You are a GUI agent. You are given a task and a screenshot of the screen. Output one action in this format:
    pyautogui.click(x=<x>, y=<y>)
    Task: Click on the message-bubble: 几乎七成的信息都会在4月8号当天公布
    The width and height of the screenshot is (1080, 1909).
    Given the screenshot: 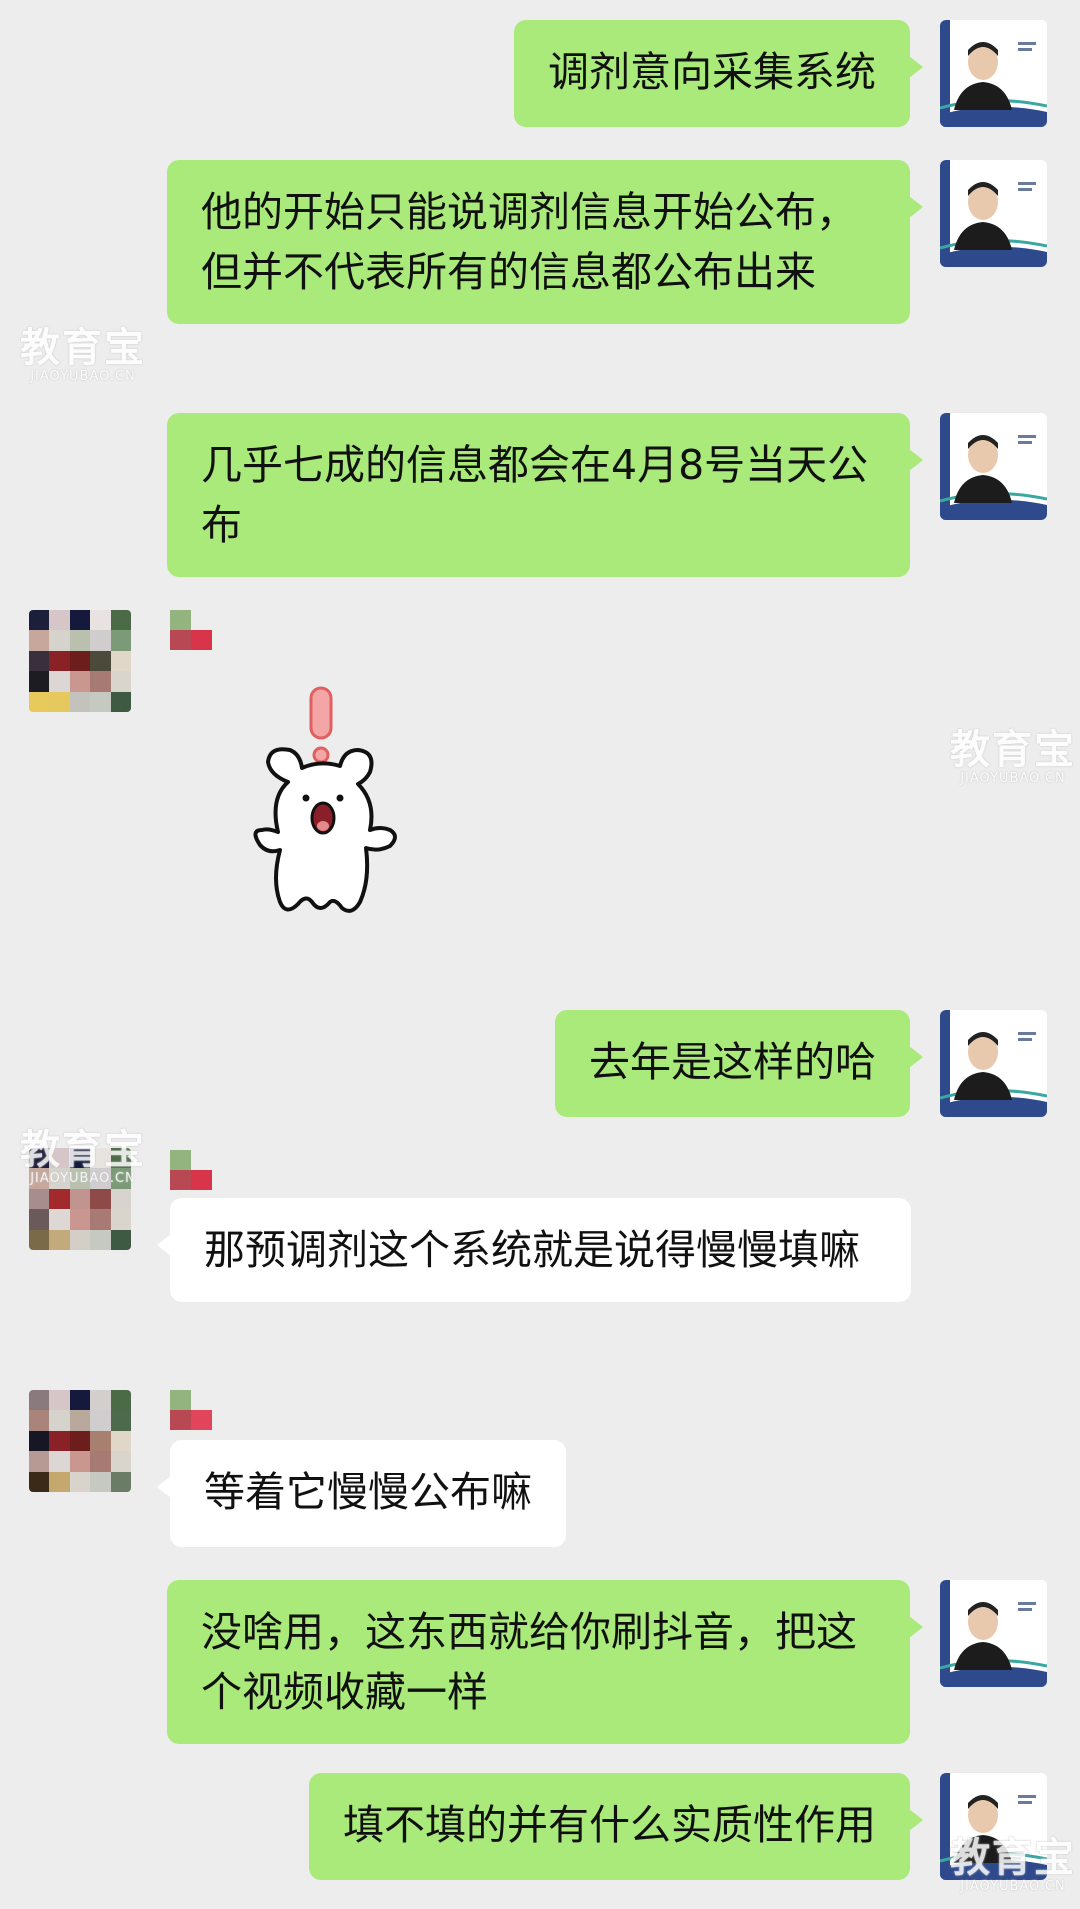 What is the action you would take?
    pyautogui.click(x=545, y=495)
    